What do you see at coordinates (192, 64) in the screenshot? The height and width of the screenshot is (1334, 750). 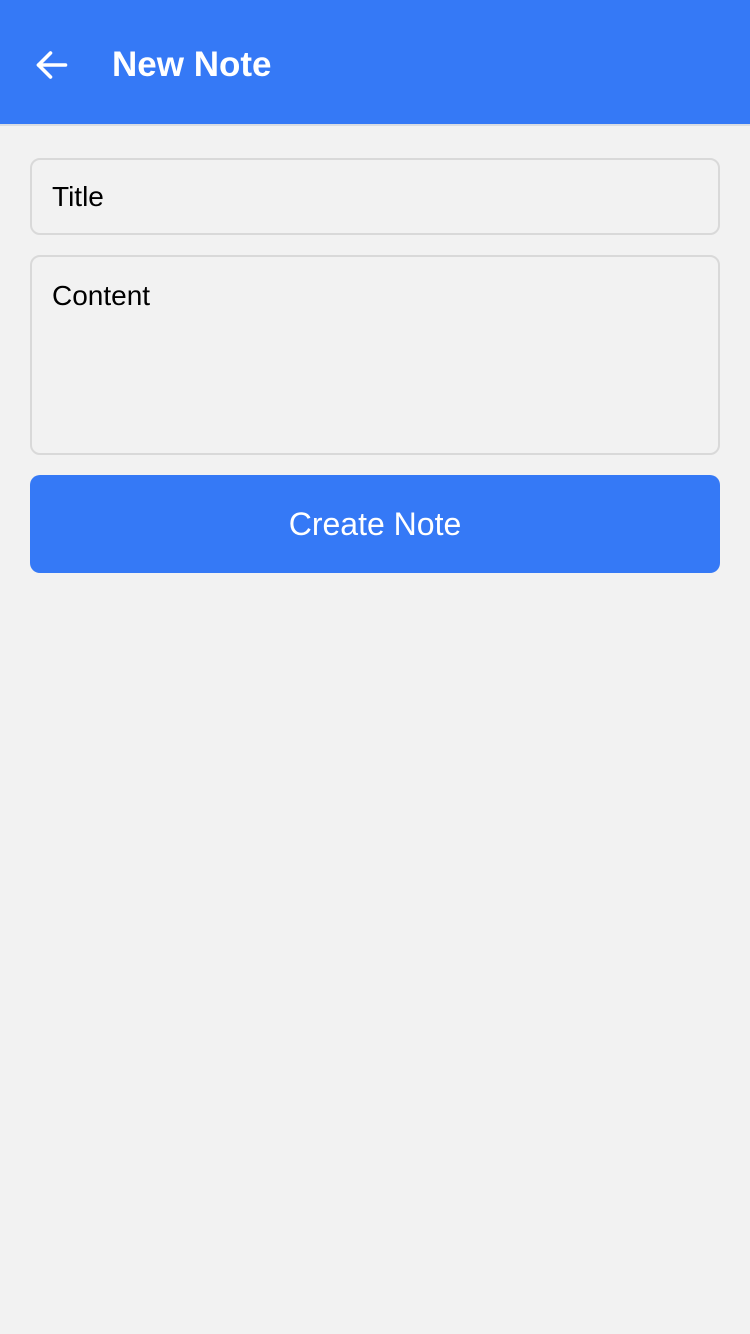 I see `page-title: New Note` at bounding box center [192, 64].